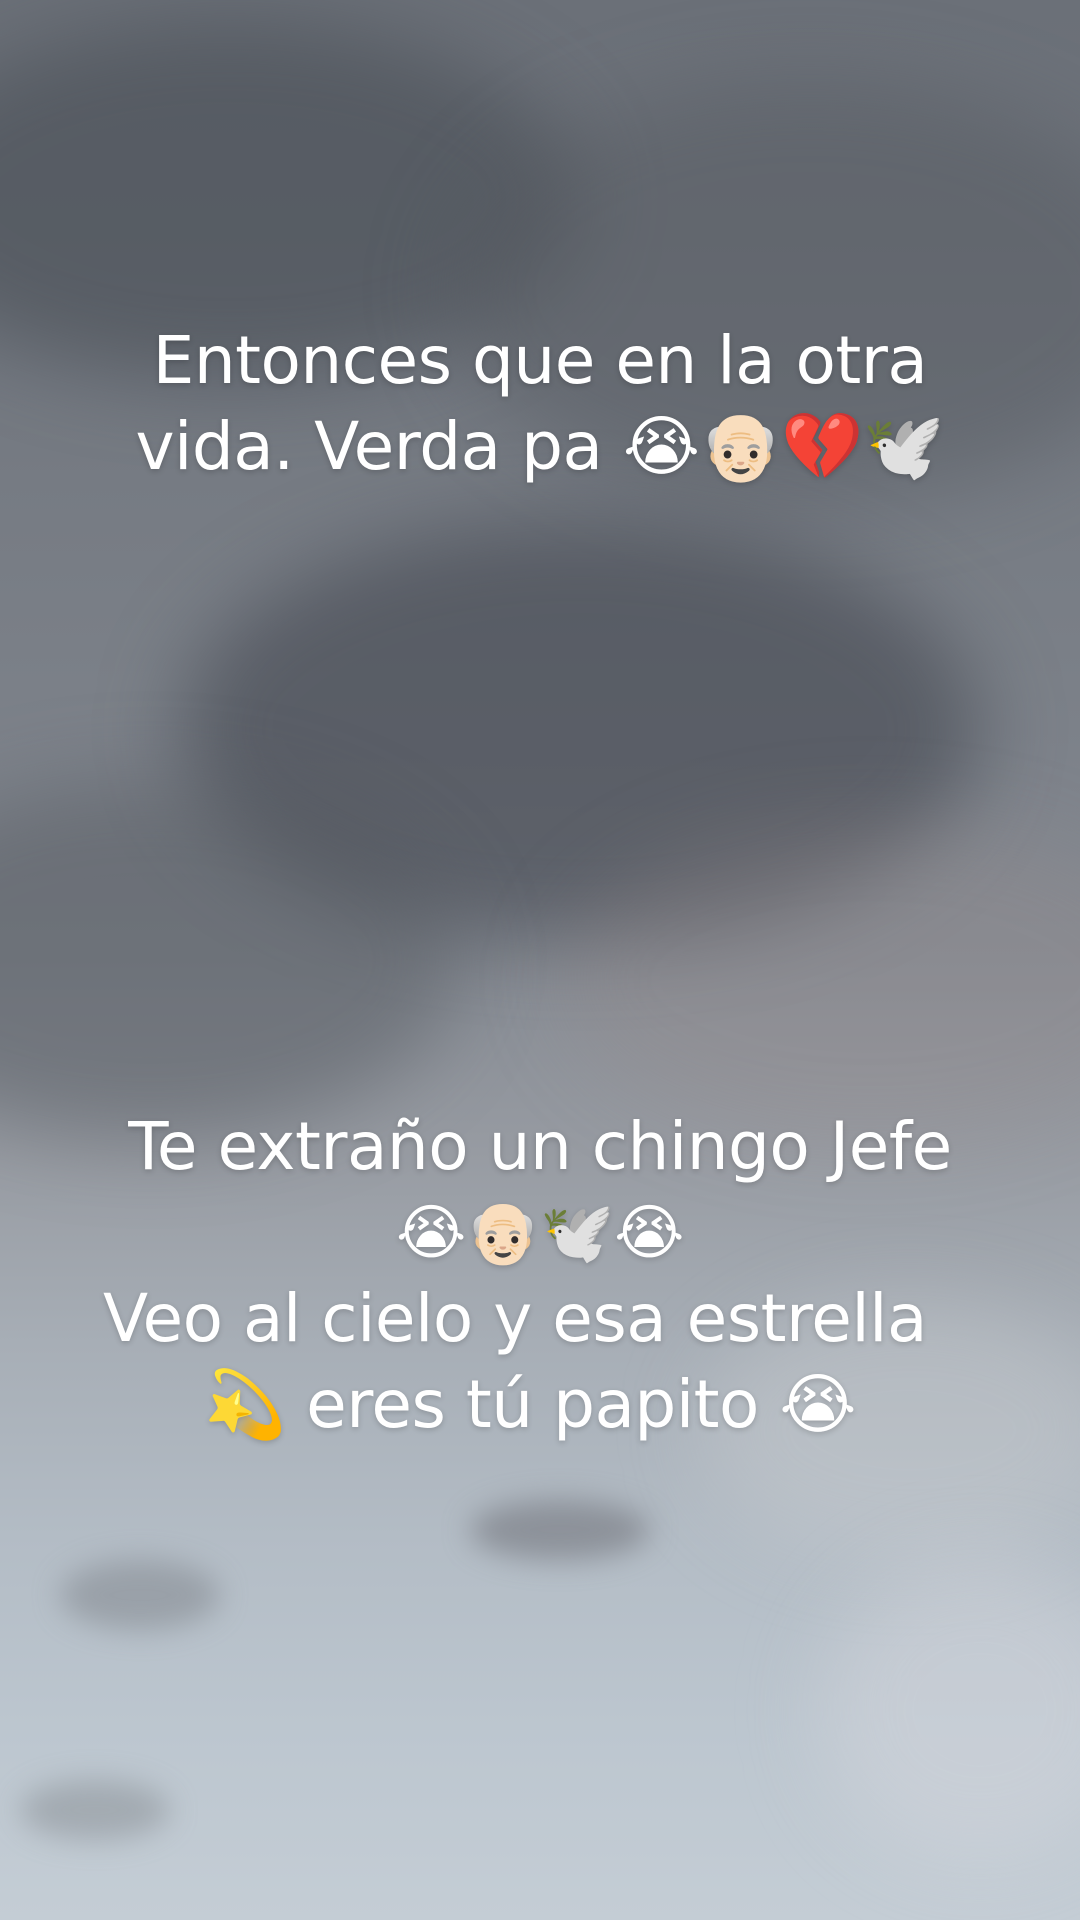 The image size is (1080, 1920). What do you see at coordinates (530, 1404) in the screenshot?
I see `bottom-caption-line-4: 💫 eres tú papito 😭` at bounding box center [530, 1404].